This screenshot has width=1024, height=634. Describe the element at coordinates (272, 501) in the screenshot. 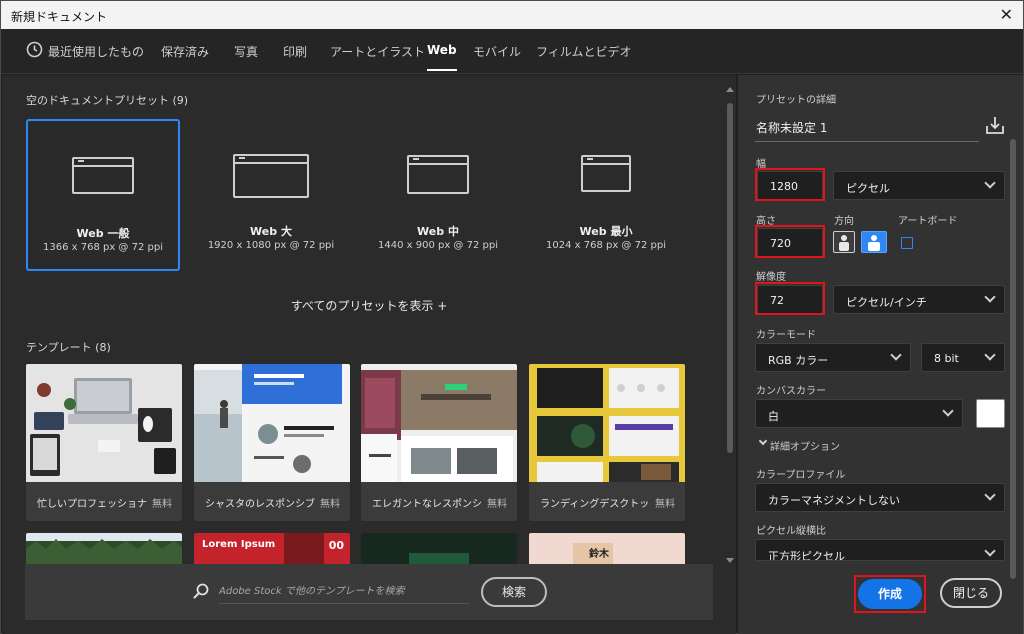

I see `template-caption: シャスタのレスポンシブ... 無料` at that location.